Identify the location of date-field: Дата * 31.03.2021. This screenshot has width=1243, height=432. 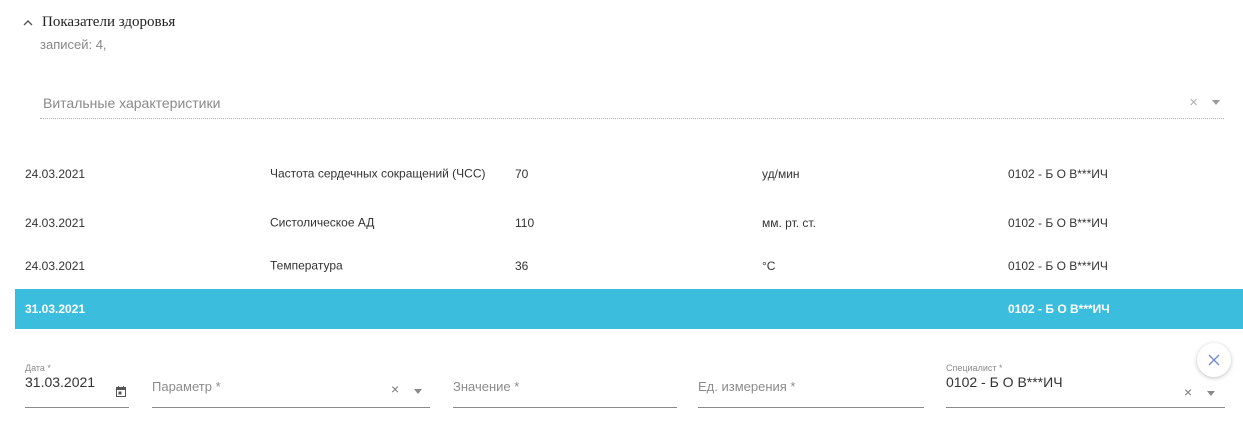
(77, 385).